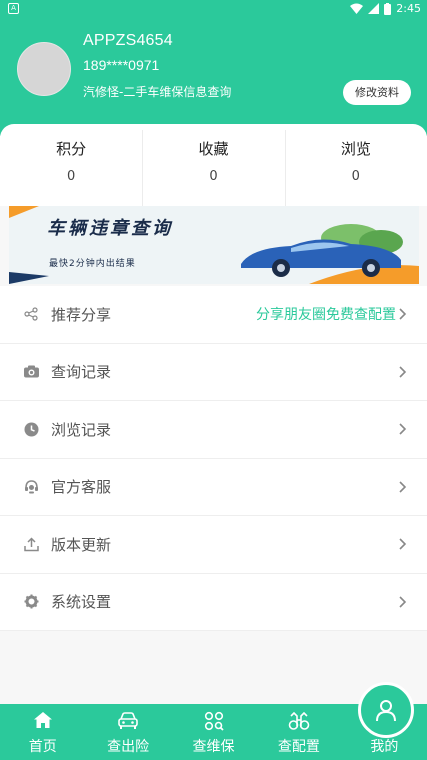 This screenshot has width=427, height=760. I want to click on car-illustration-icon, so click(322, 250).